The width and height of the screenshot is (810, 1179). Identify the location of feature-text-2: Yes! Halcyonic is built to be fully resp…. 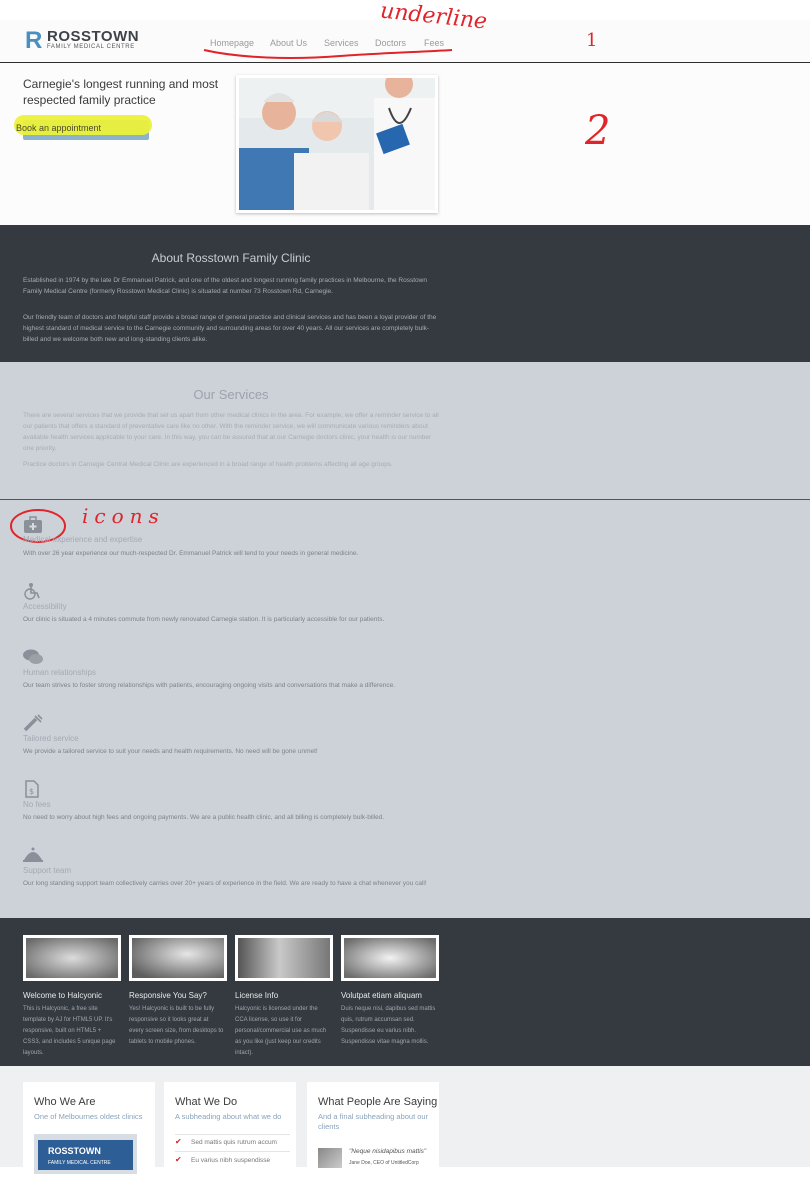
(176, 1025).